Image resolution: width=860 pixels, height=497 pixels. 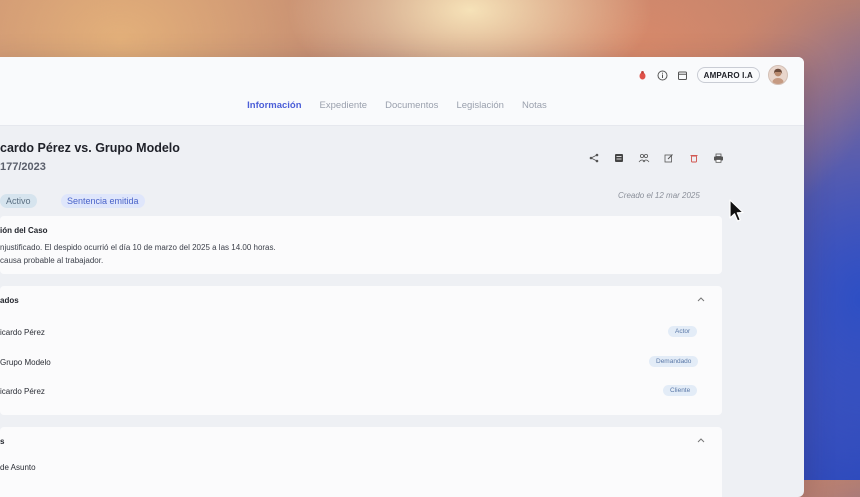 What do you see at coordinates (693, 157) in the screenshot?
I see `delete-icon` at bounding box center [693, 157].